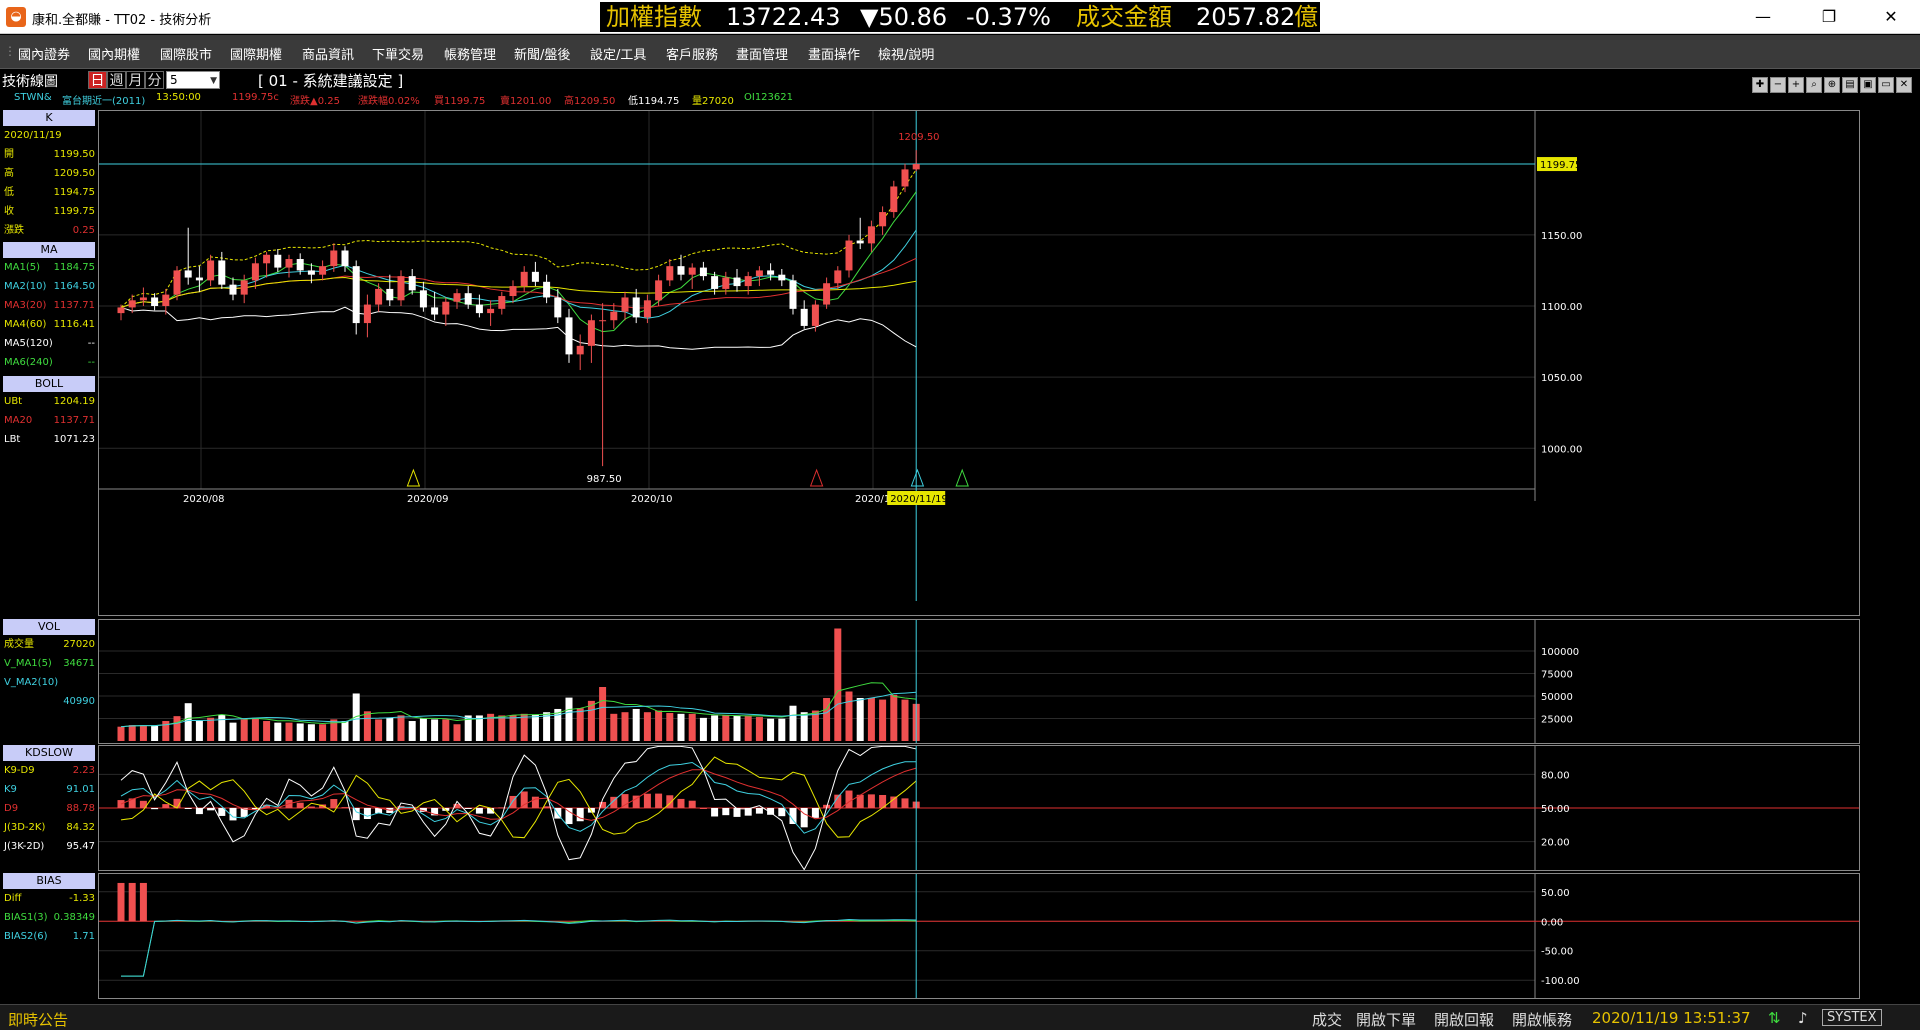 The height and width of the screenshot is (1030, 1920). I want to click on announcement-label: 即時公告, so click(38, 1019).